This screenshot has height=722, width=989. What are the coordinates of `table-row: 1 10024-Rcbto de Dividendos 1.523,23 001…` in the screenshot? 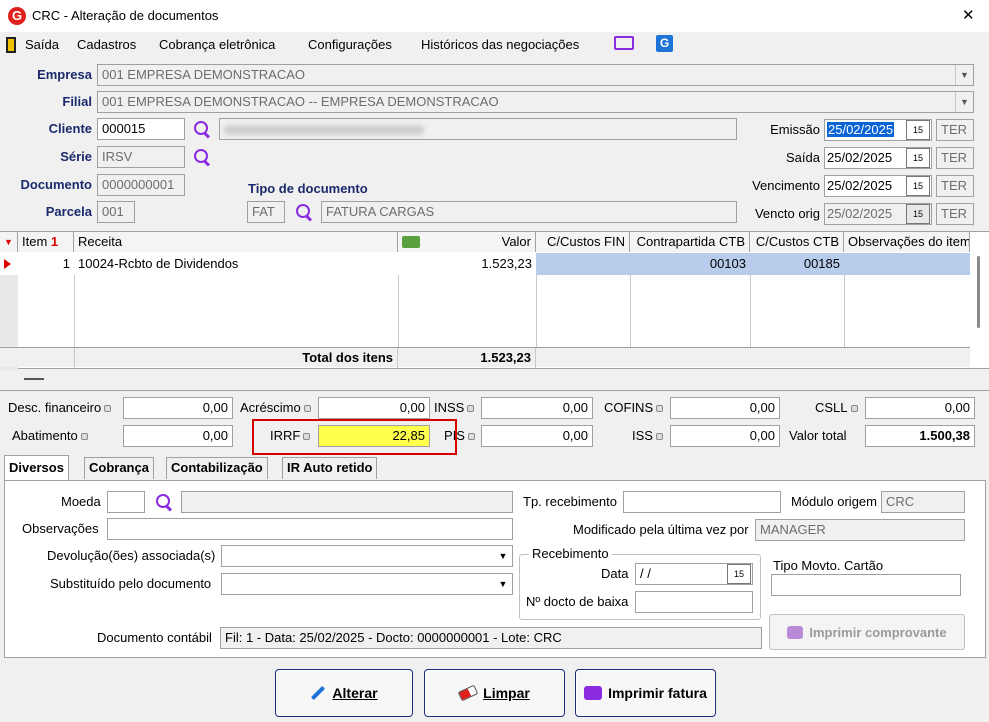 It's located at (485, 264).